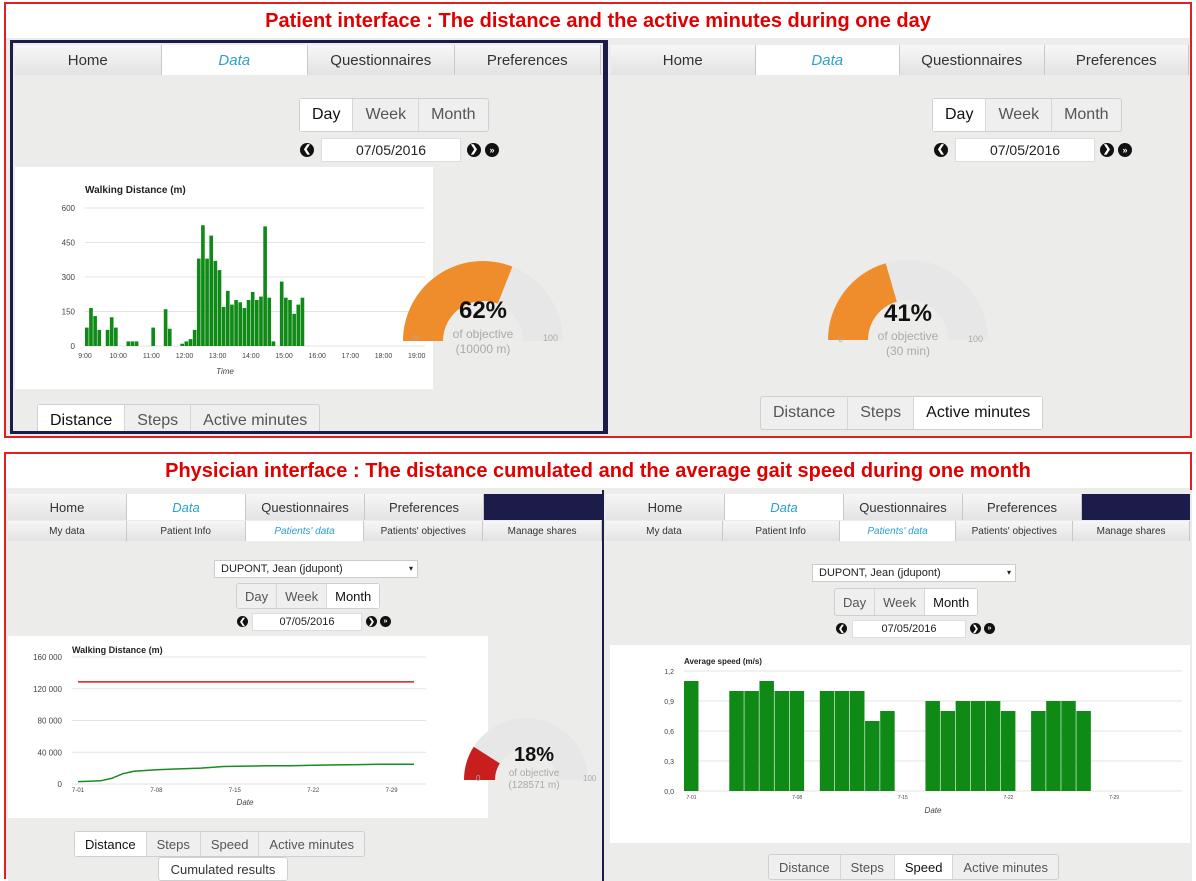  Describe the element at coordinates (590, 778) in the screenshot. I see `gauge-max: 100` at that location.